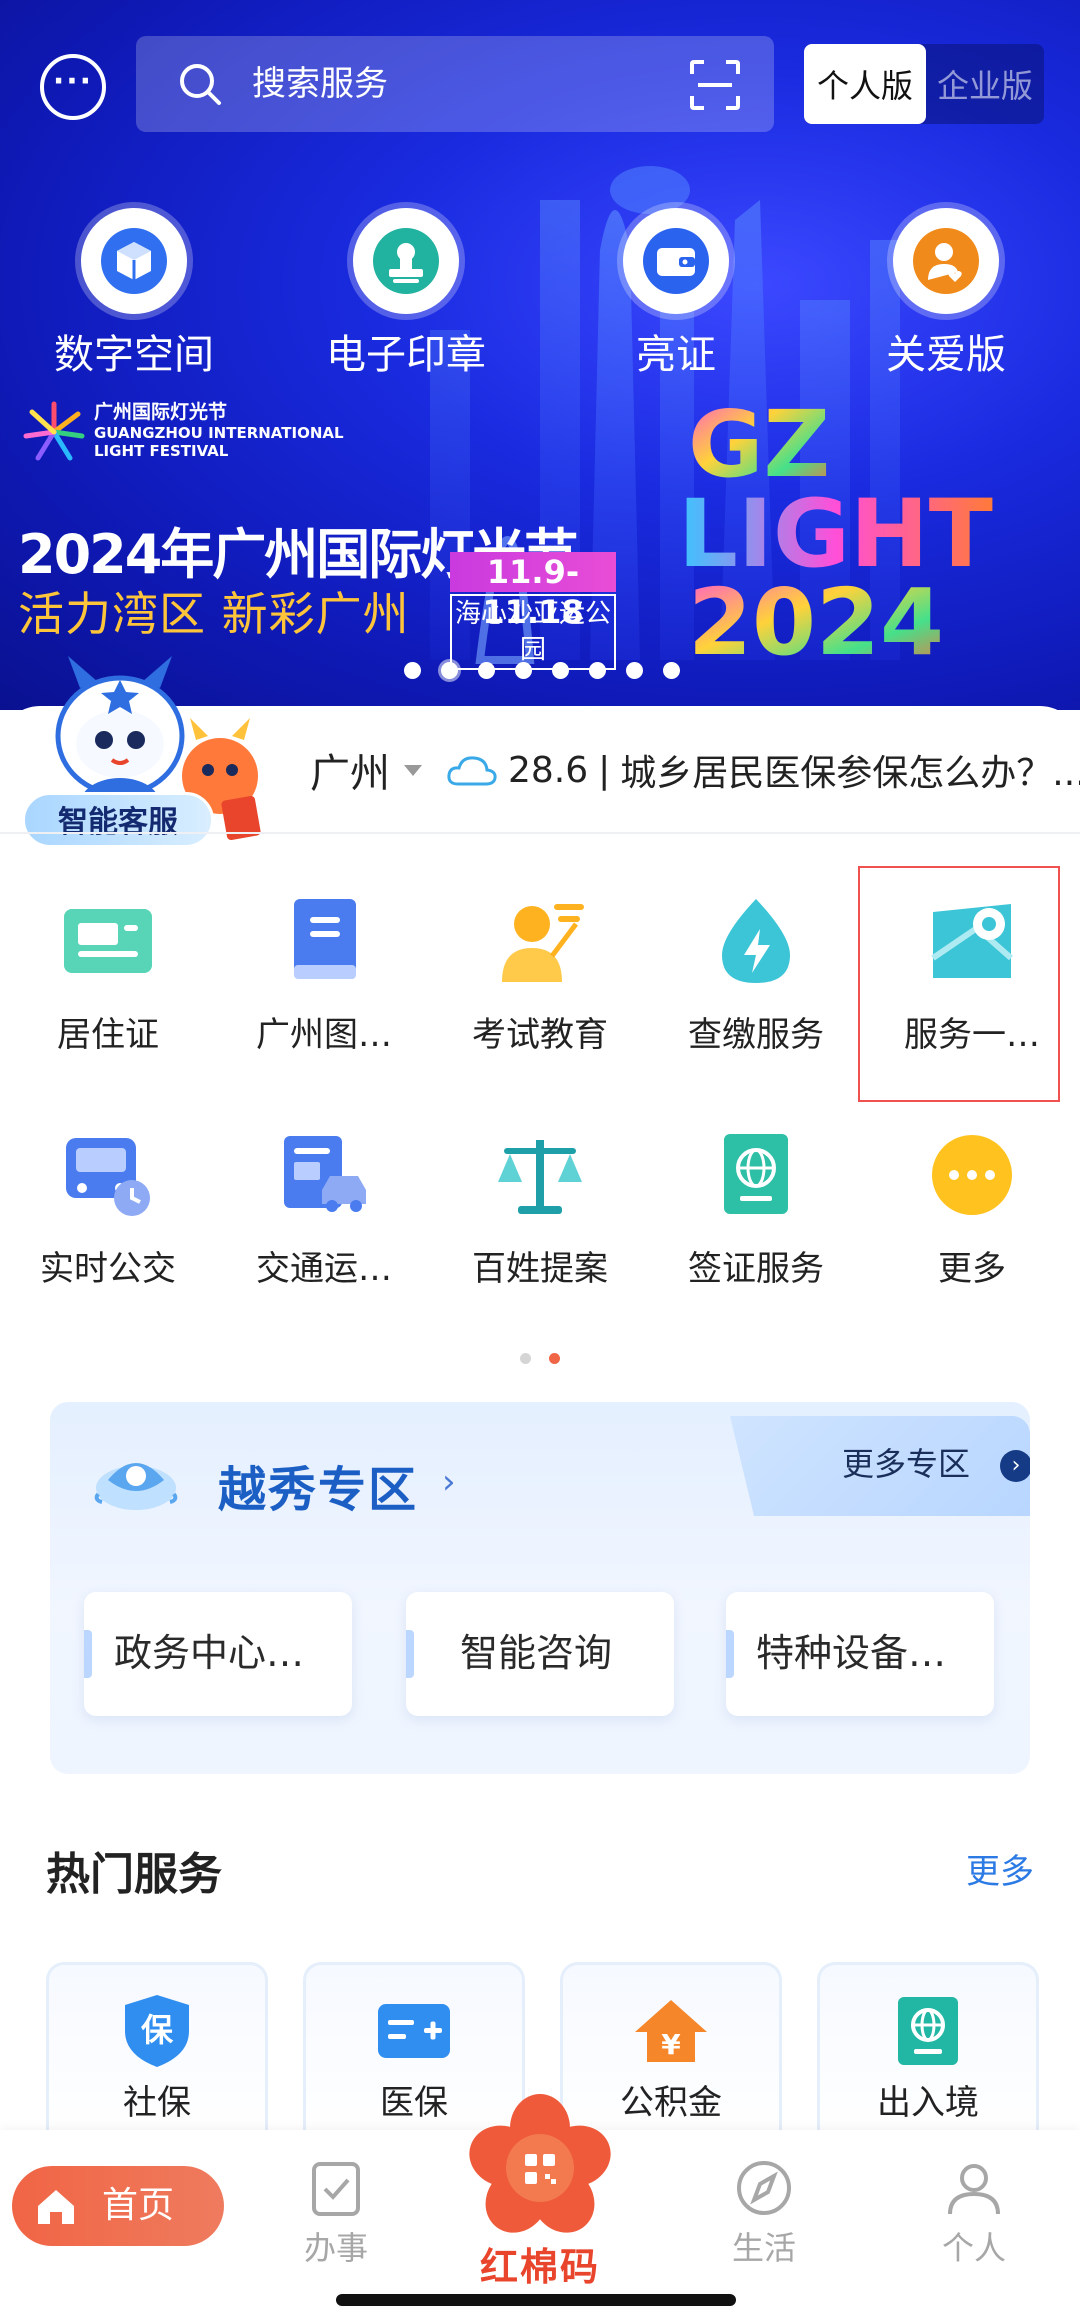  I want to click on more-zones-button: 更多专区 ›, so click(880, 1466).